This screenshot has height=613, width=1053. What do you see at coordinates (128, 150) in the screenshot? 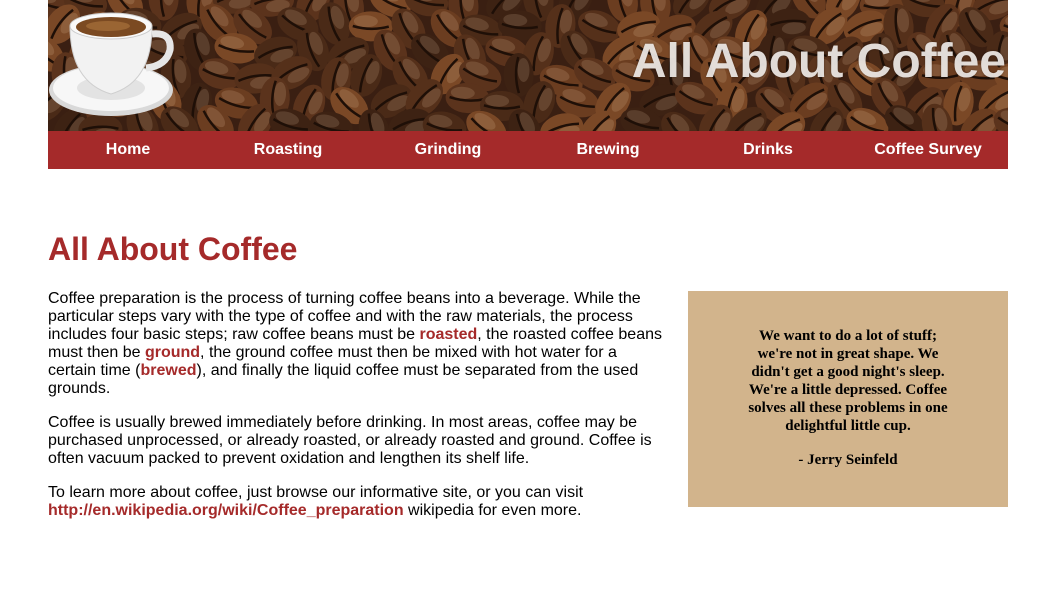
I see `nav-home: Home` at bounding box center [128, 150].